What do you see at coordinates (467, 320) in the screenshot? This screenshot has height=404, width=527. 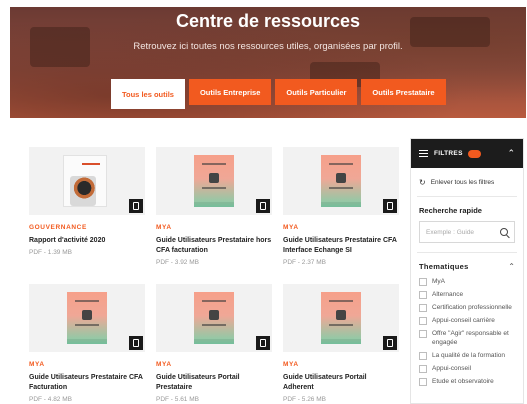 I see `filter-option: Appui-conseil carrière` at bounding box center [467, 320].